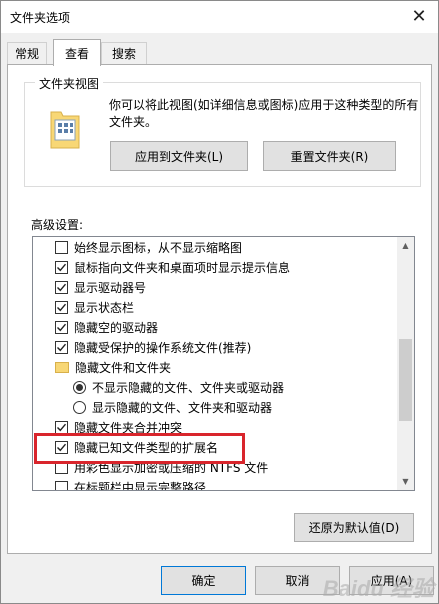 The width and height of the screenshot is (439, 604). I want to click on list-item-label: 在标题栏中显示完整路径, so click(140, 485).